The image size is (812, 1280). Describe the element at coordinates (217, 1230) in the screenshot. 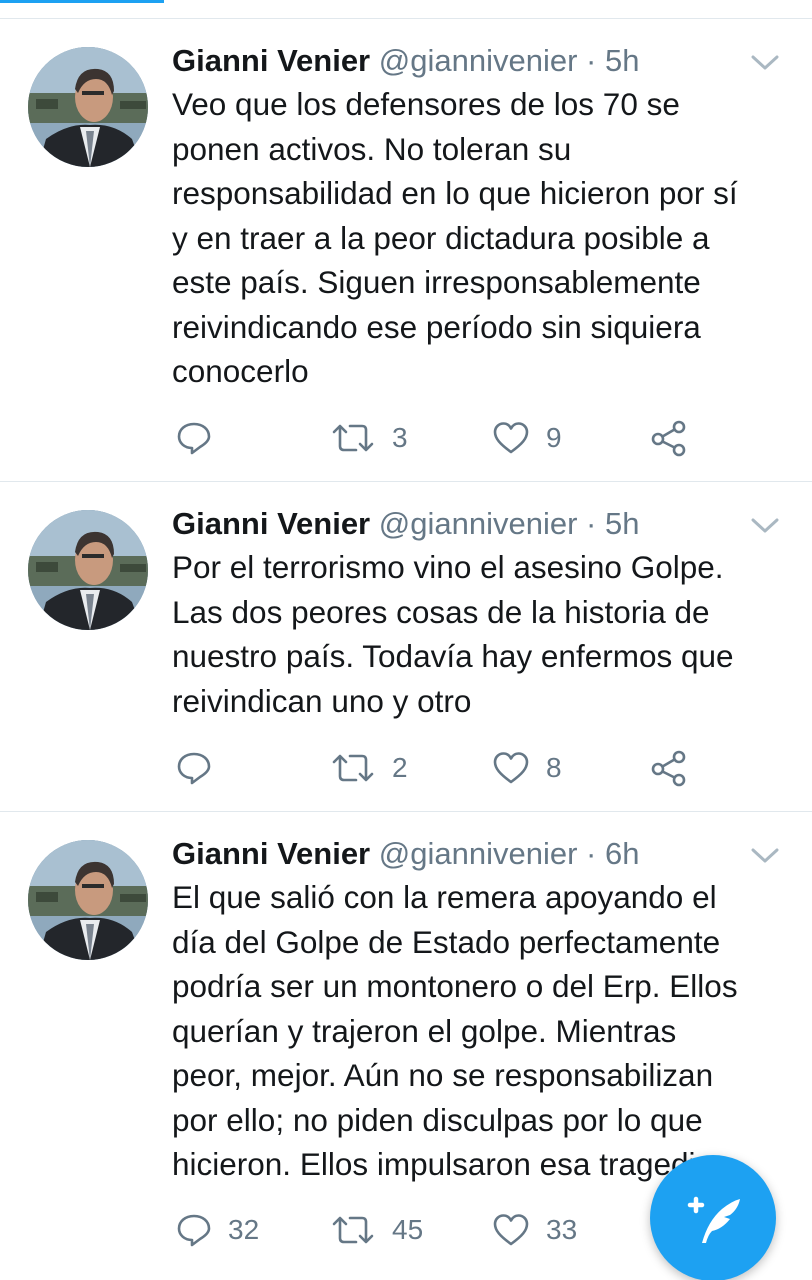

I see `reply-button: 32` at that location.